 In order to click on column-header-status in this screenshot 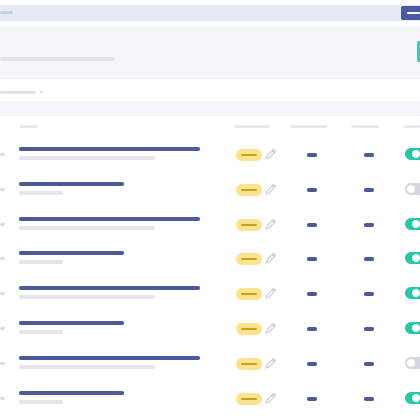, I will do `click(252, 126)`.